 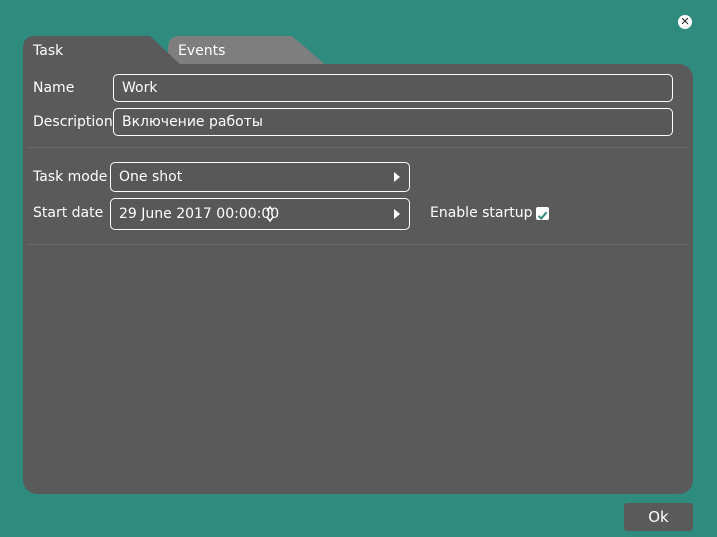 I want to click on ok-label: Ok, so click(x=658, y=517).